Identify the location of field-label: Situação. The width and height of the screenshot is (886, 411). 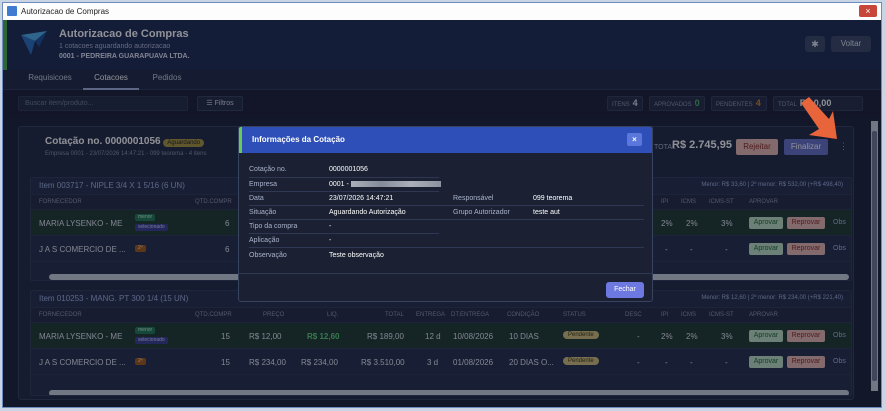
(263, 212).